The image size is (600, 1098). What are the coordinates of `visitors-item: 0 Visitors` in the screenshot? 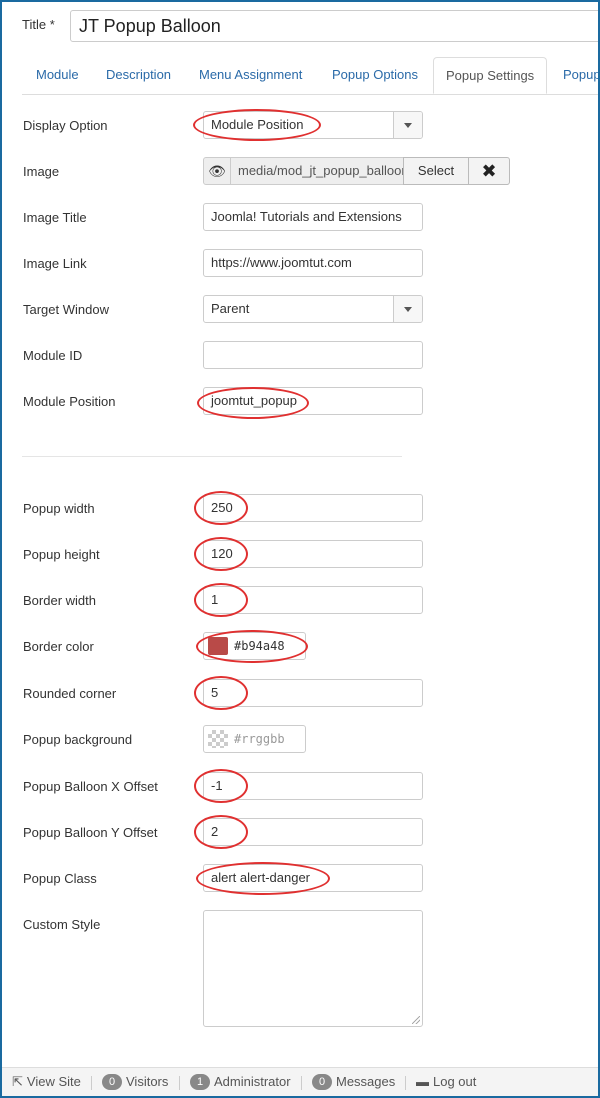 It's located at (135, 1083).